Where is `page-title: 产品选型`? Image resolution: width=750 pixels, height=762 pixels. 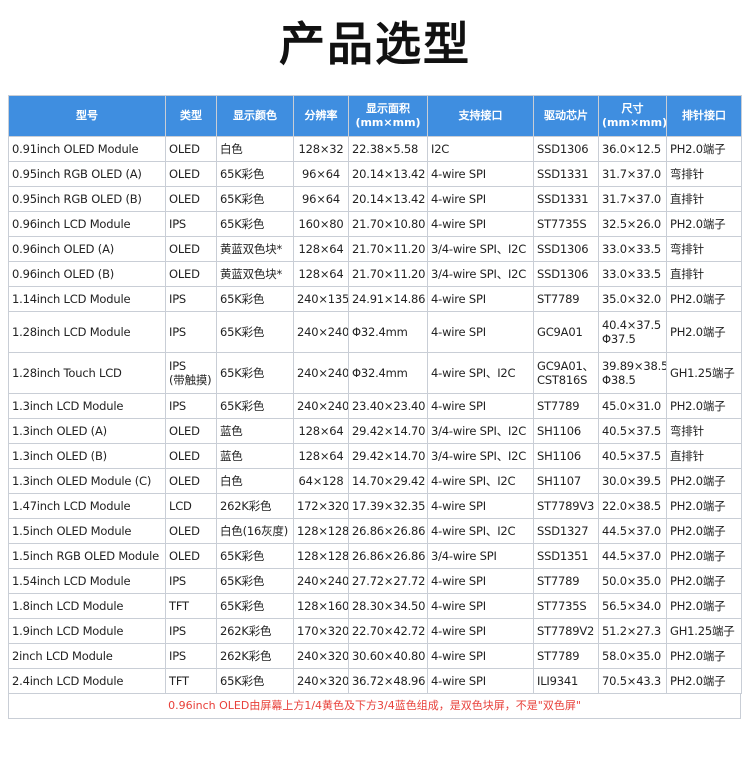 page-title: 产品选型 is located at coordinates (375, 44).